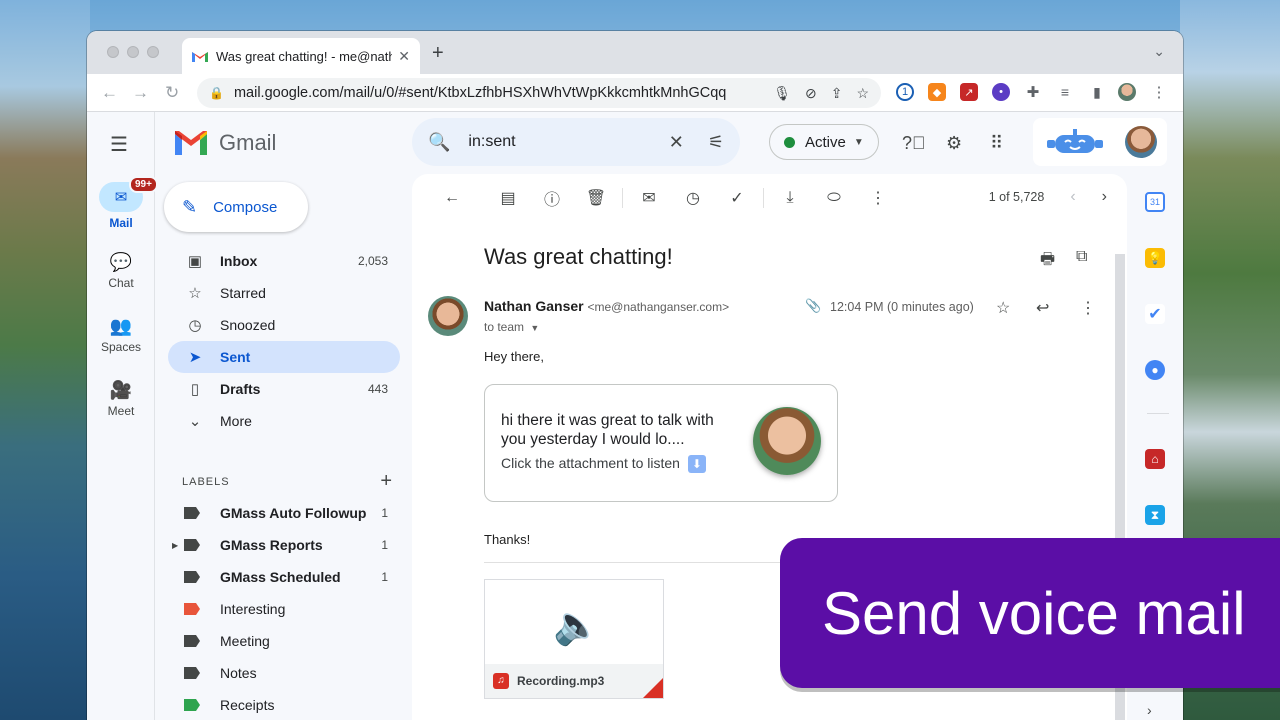 This screenshot has width=1280, height=720. What do you see at coordinates (1072, 197) in the screenshot?
I see `newer-chevron-icon: ‹` at bounding box center [1072, 197].